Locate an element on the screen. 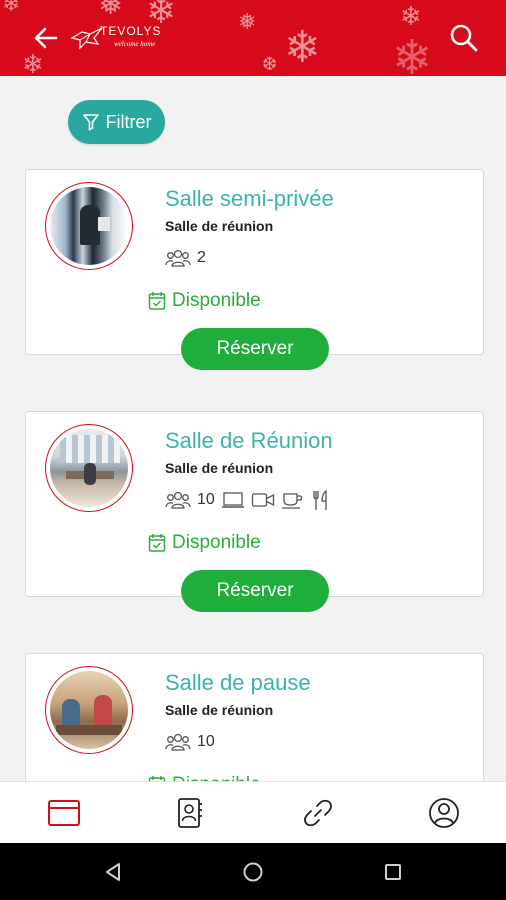 The width and height of the screenshot is (506, 900). back-button is located at coordinates (46, 38).